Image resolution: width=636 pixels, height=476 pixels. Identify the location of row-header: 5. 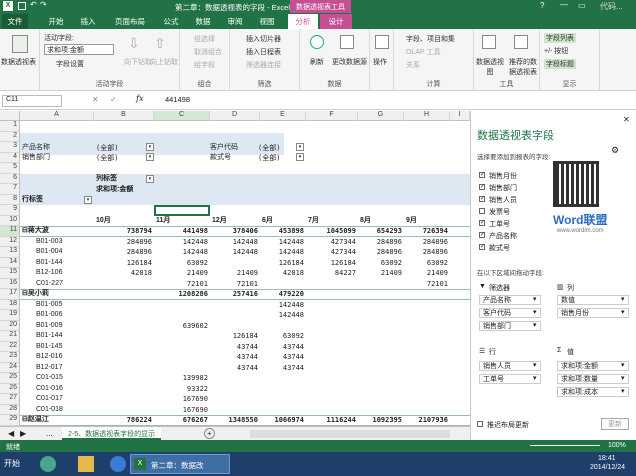
(10, 168).